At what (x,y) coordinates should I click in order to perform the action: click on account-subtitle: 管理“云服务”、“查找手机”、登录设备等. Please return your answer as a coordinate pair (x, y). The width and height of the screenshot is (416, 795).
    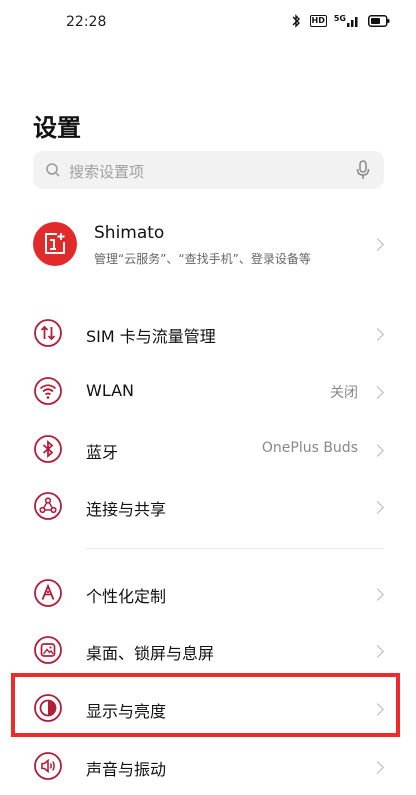
    Looking at the image, I should click on (202, 259).